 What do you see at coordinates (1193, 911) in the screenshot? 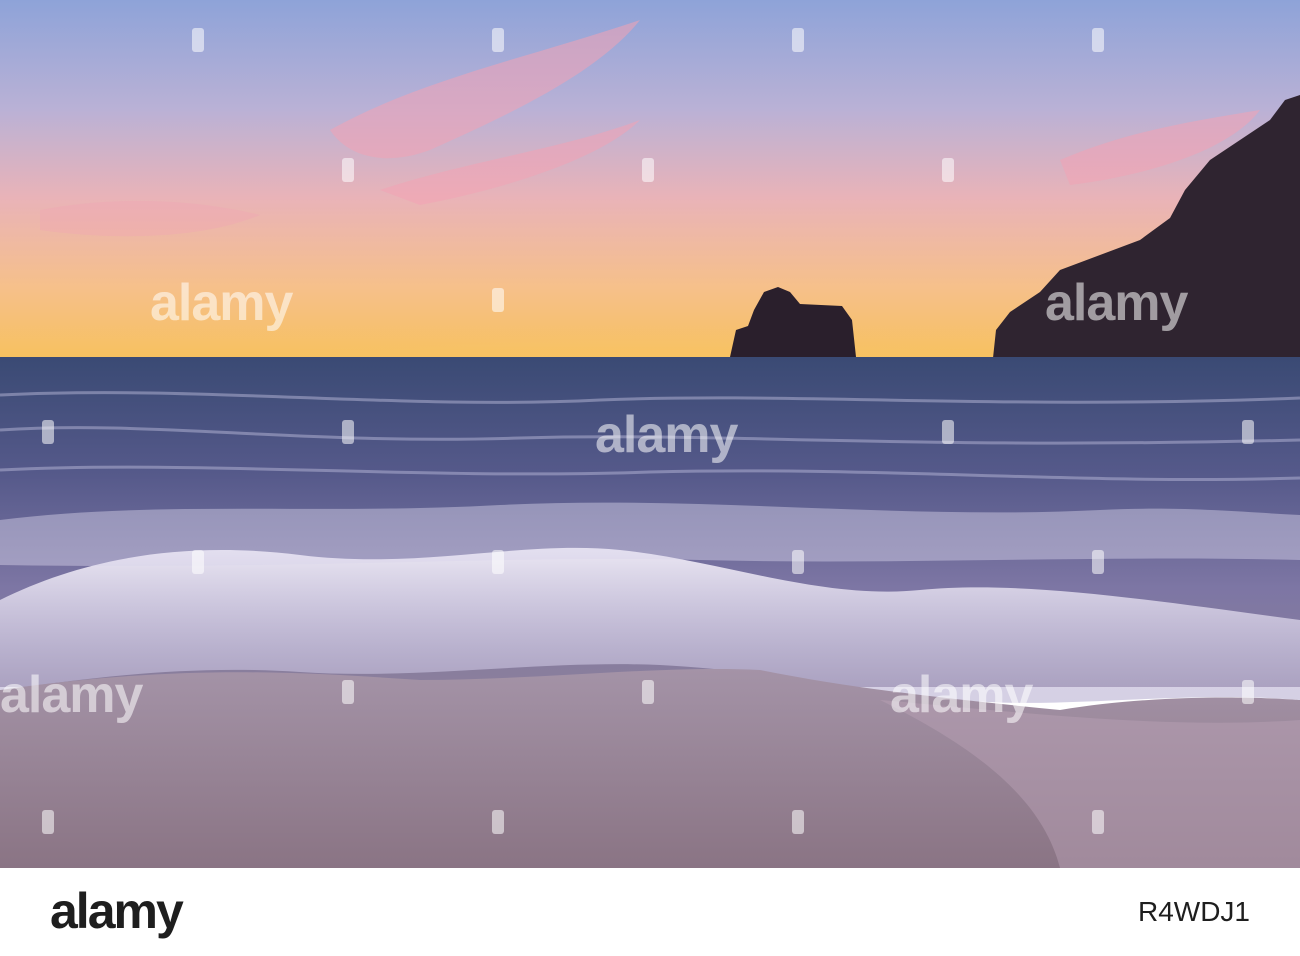
I see `image-id: R4WDJ1` at bounding box center [1193, 911].